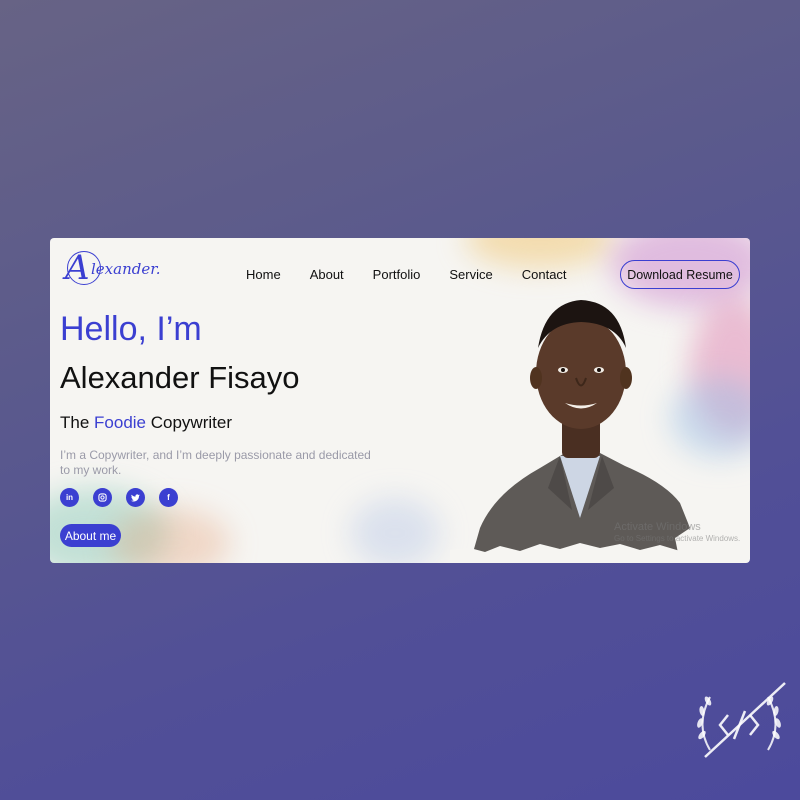 The width and height of the screenshot is (800, 800). I want to click on logo-text: lexander., so click(126, 269).